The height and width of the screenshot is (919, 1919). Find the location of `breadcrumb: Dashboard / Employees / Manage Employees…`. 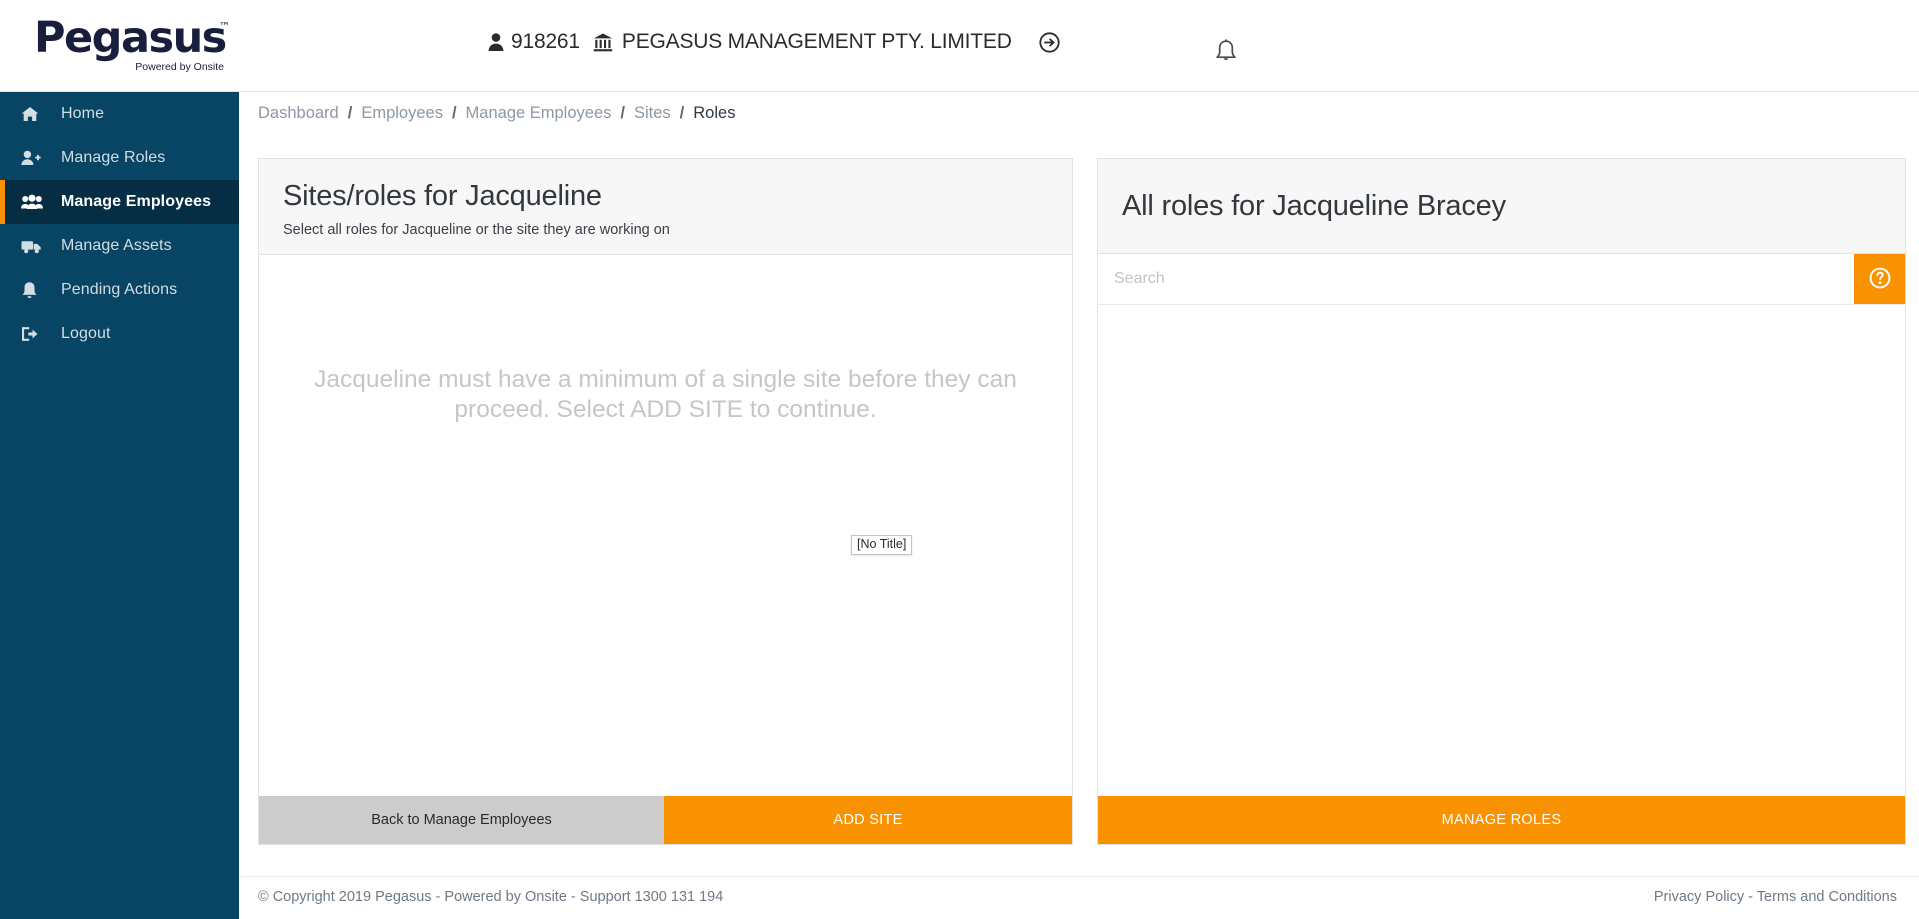

breadcrumb: Dashboard / Employees / Manage Employees… is located at coordinates (496, 113).